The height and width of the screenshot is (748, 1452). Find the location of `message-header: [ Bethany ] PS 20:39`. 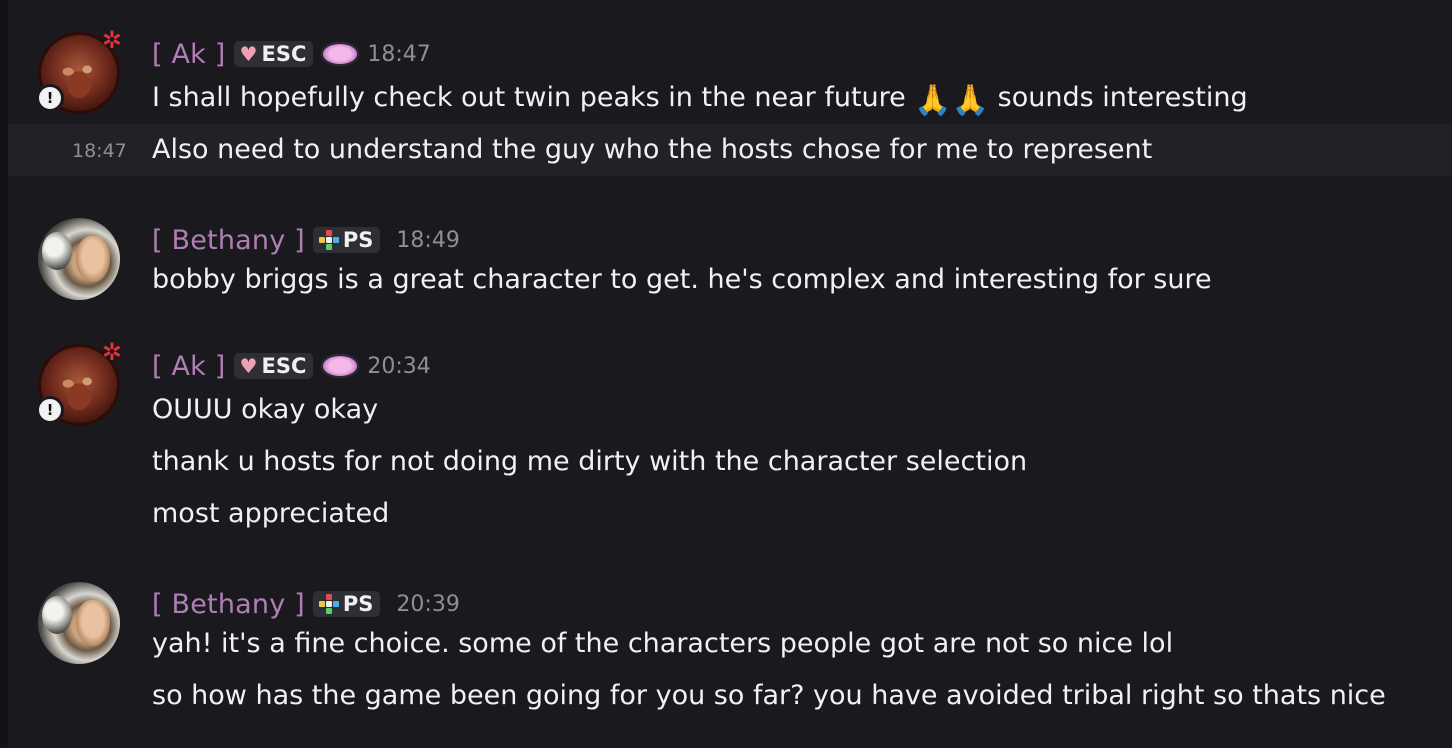

message-header: [ Bethany ] PS 20:39 is located at coordinates (306, 604).